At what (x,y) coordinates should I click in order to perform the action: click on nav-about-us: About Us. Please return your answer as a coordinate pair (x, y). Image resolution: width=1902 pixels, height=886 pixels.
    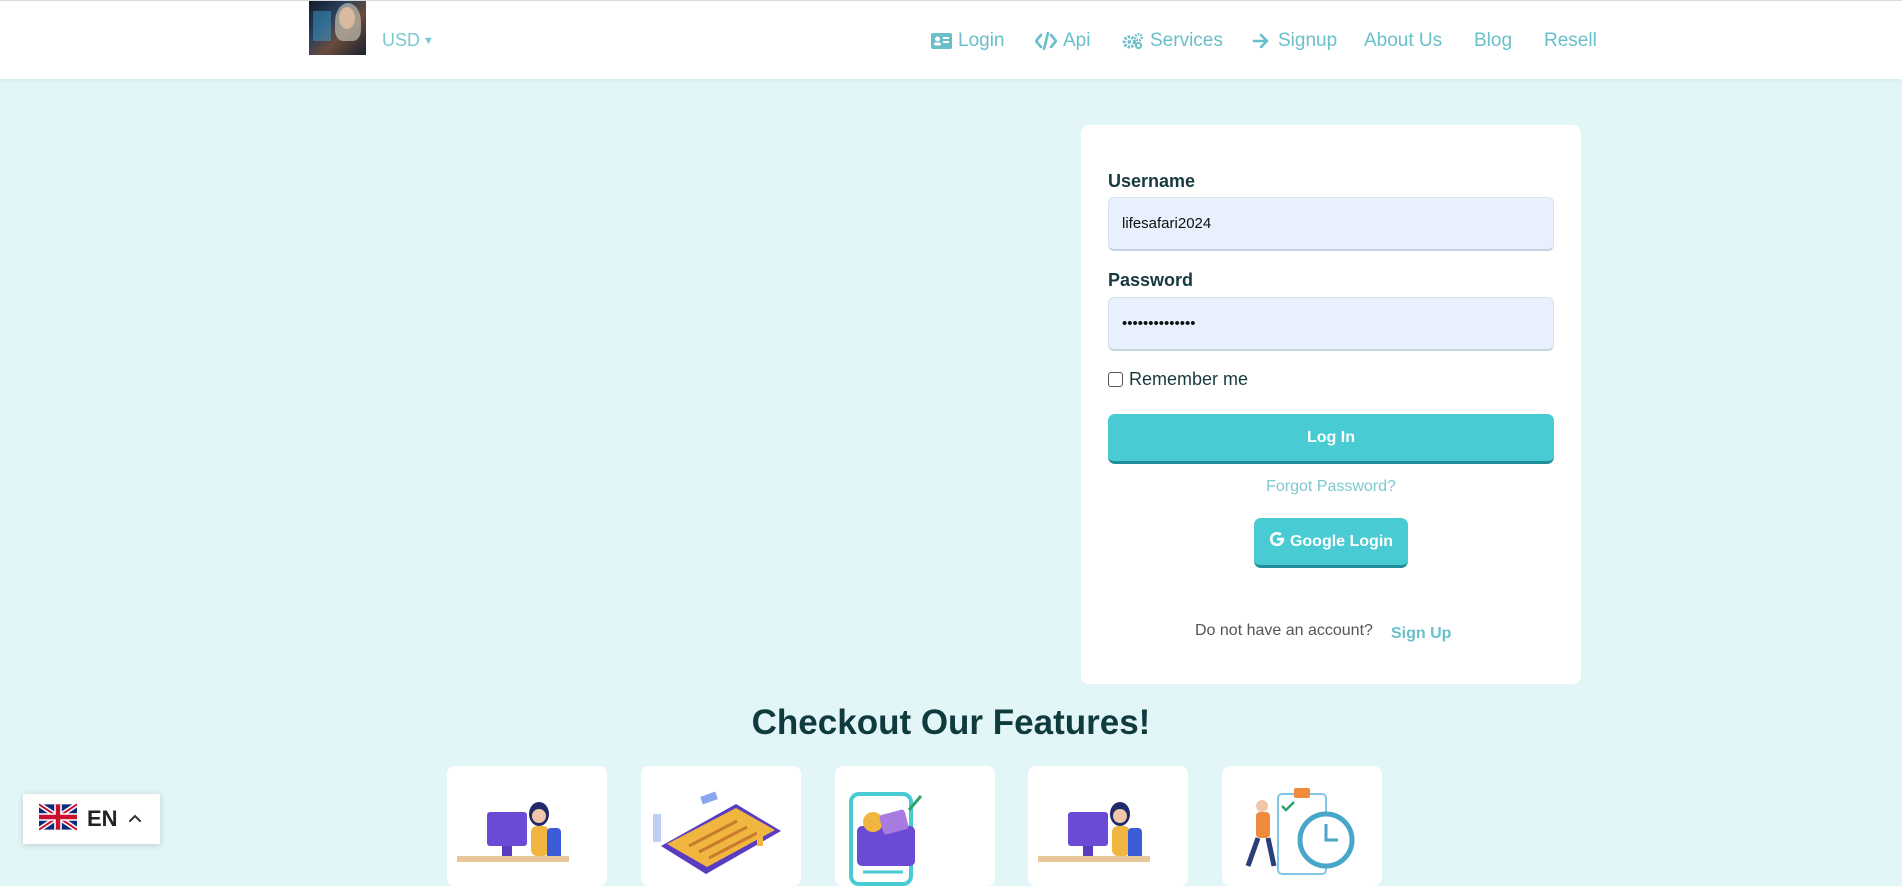
    Looking at the image, I should click on (1403, 41).